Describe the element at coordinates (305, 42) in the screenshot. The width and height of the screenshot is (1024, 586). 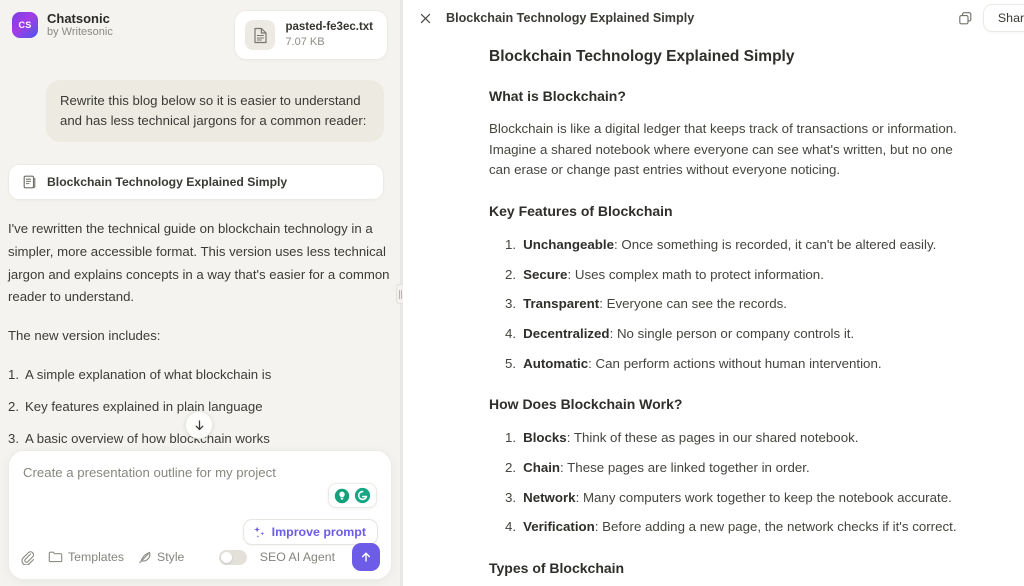
I see `attachment-size: 7.07 KB` at that location.